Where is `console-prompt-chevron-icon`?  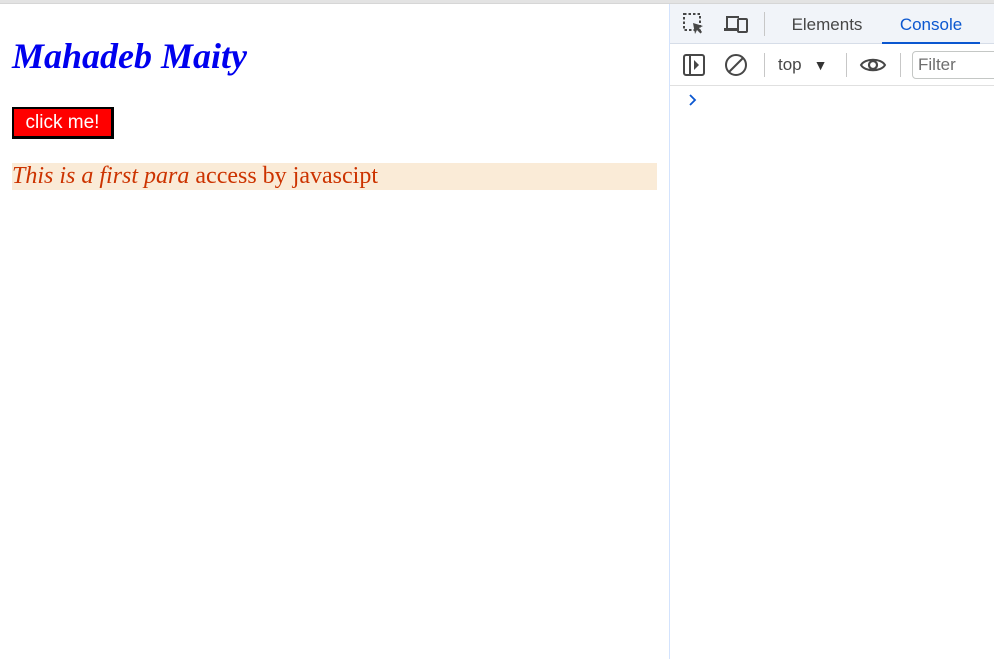
console-prompt-chevron-icon is located at coordinates (693, 100).